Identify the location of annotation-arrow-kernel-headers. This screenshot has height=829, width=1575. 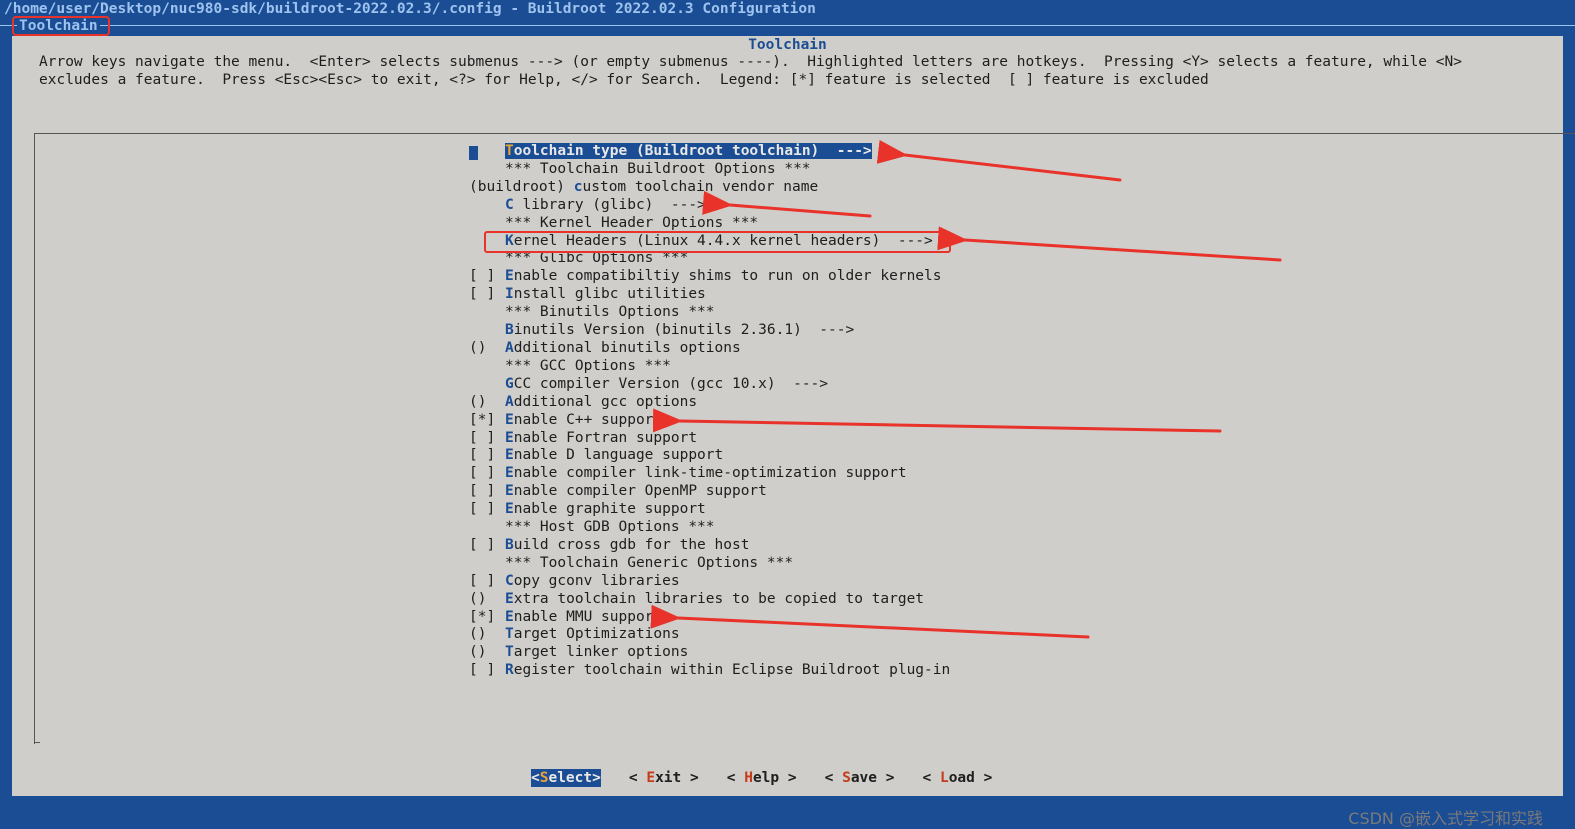
(1109, 244).